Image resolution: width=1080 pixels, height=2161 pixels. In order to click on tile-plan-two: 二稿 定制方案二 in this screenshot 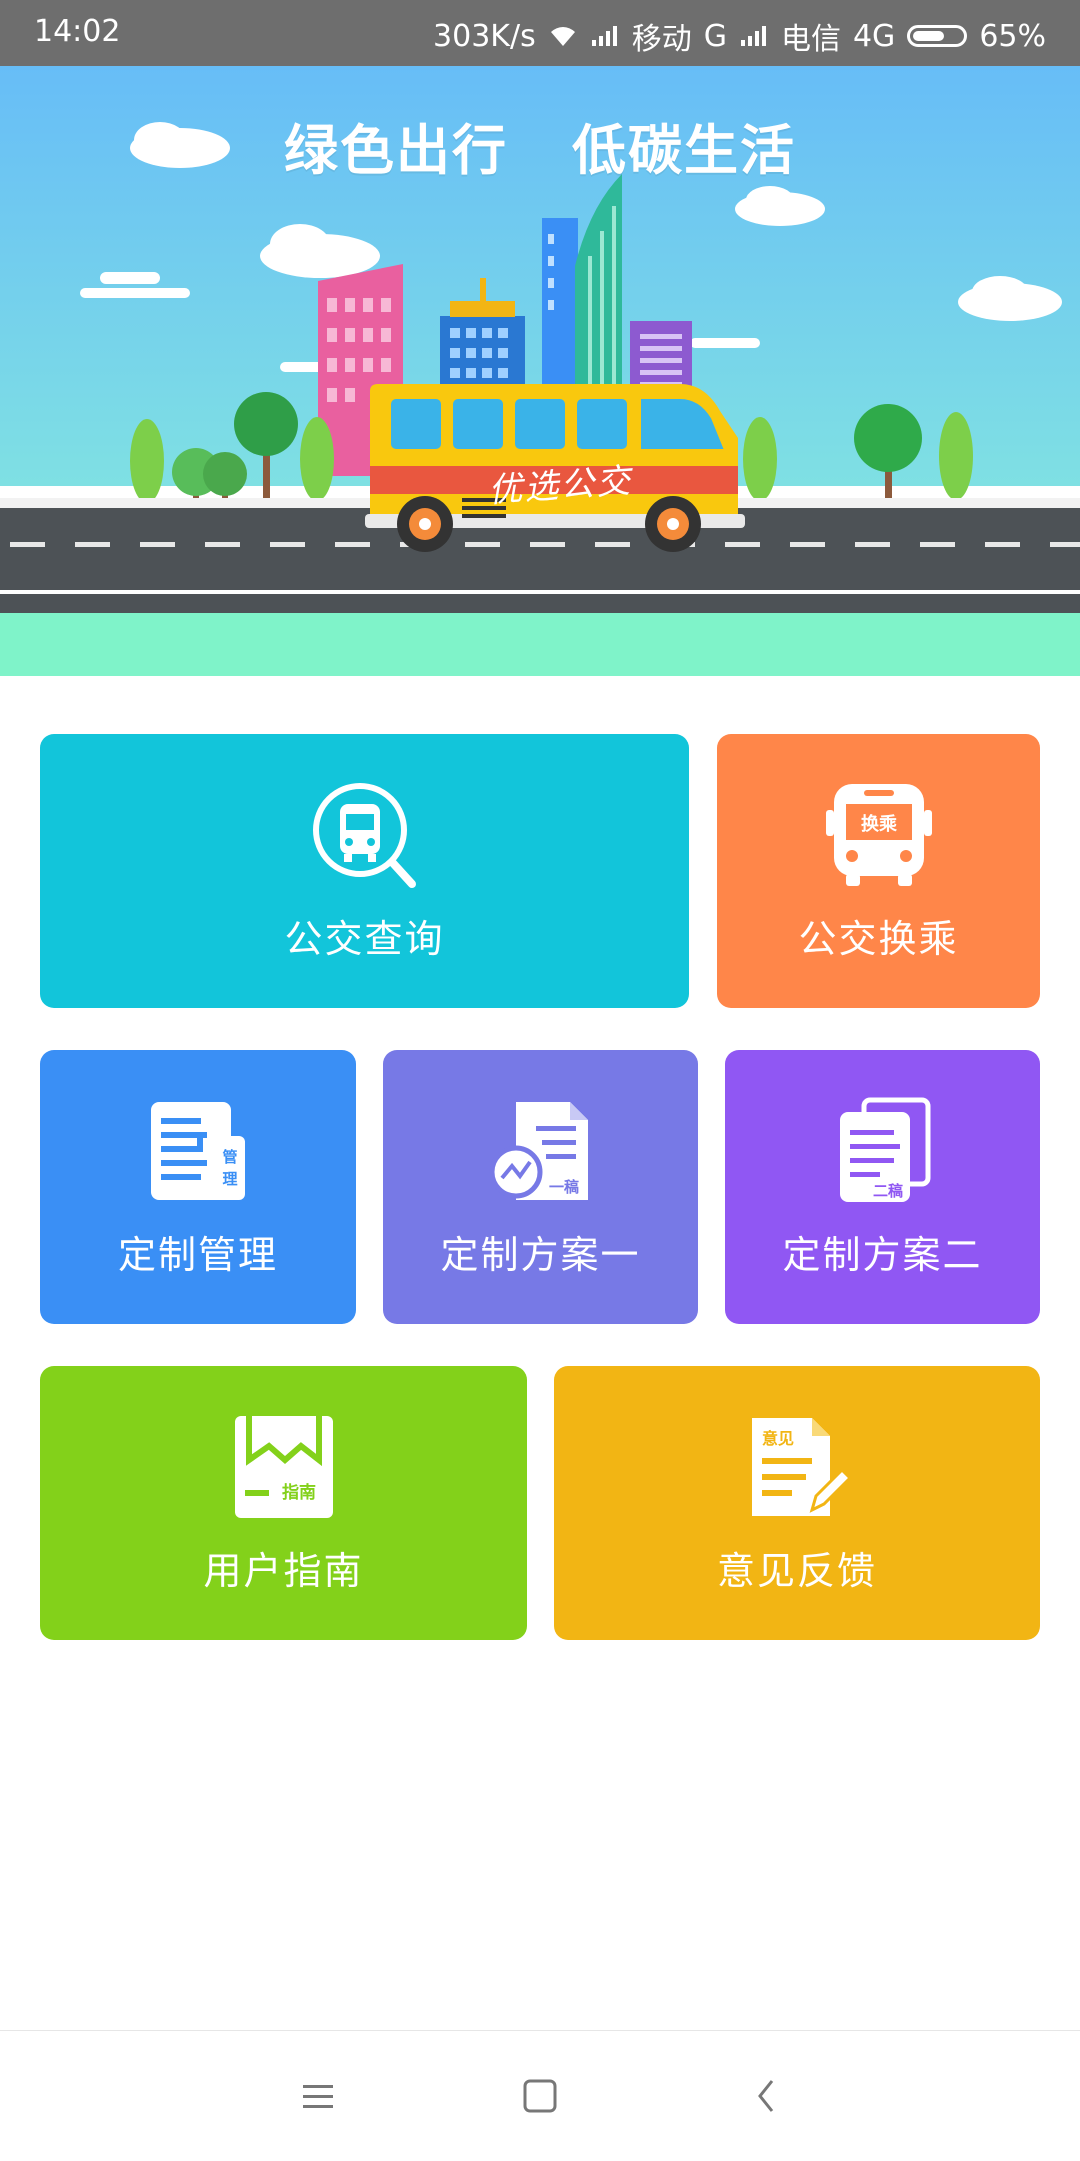, I will do `click(882, 1187)`.